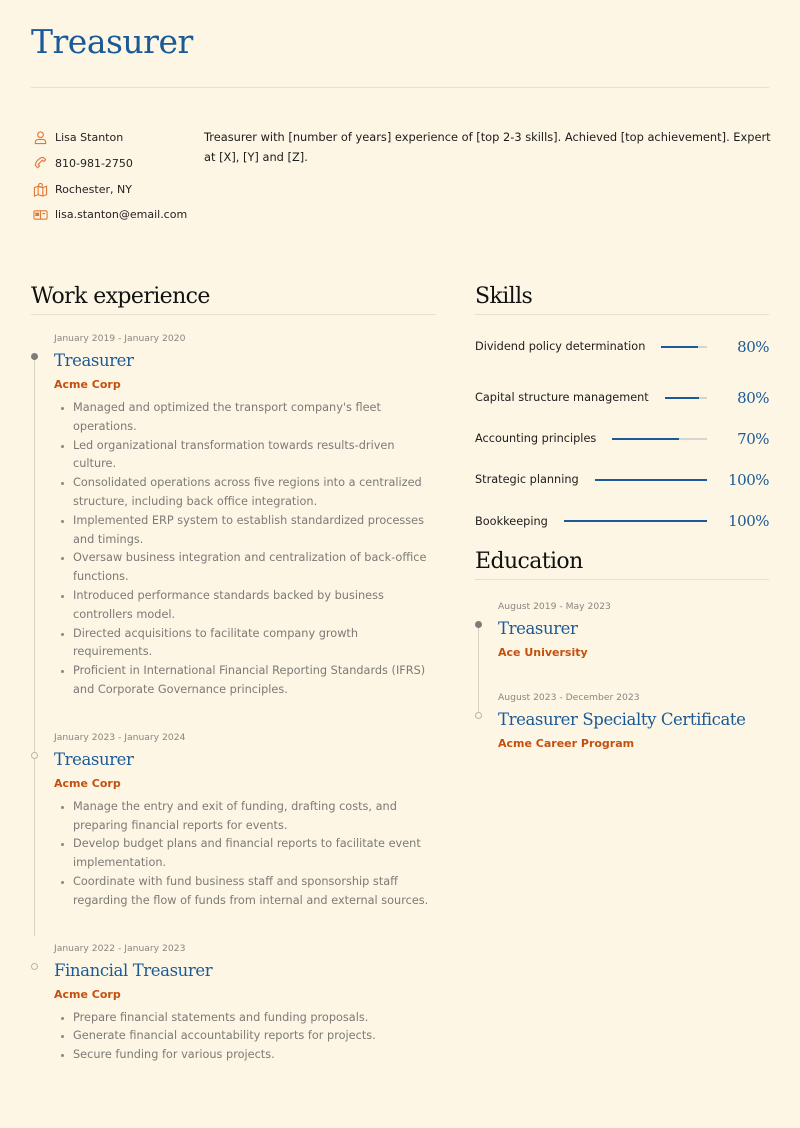  What do you see at coordinates (120, 338) in the screenshot?
I see `entry-date: January 2019 - January 2020` at bounding box center [120, 338].